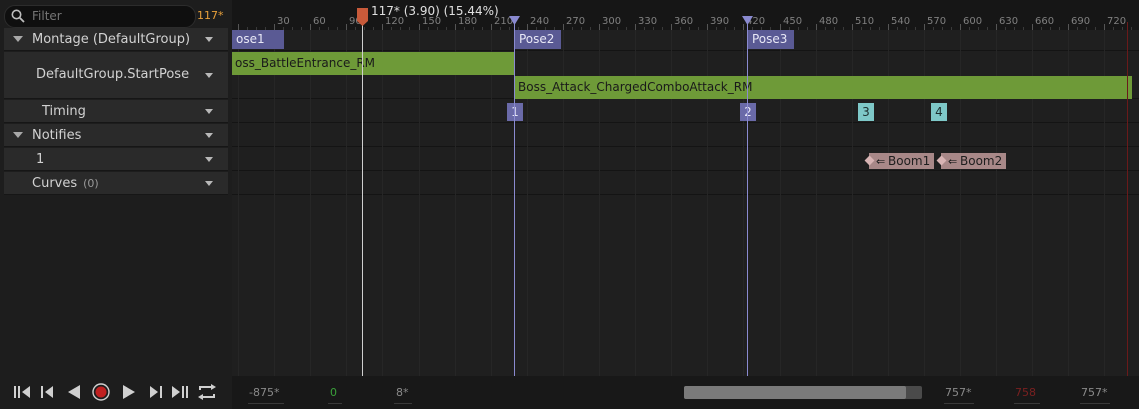  I want to click on to-start-button, so click(22, 392).